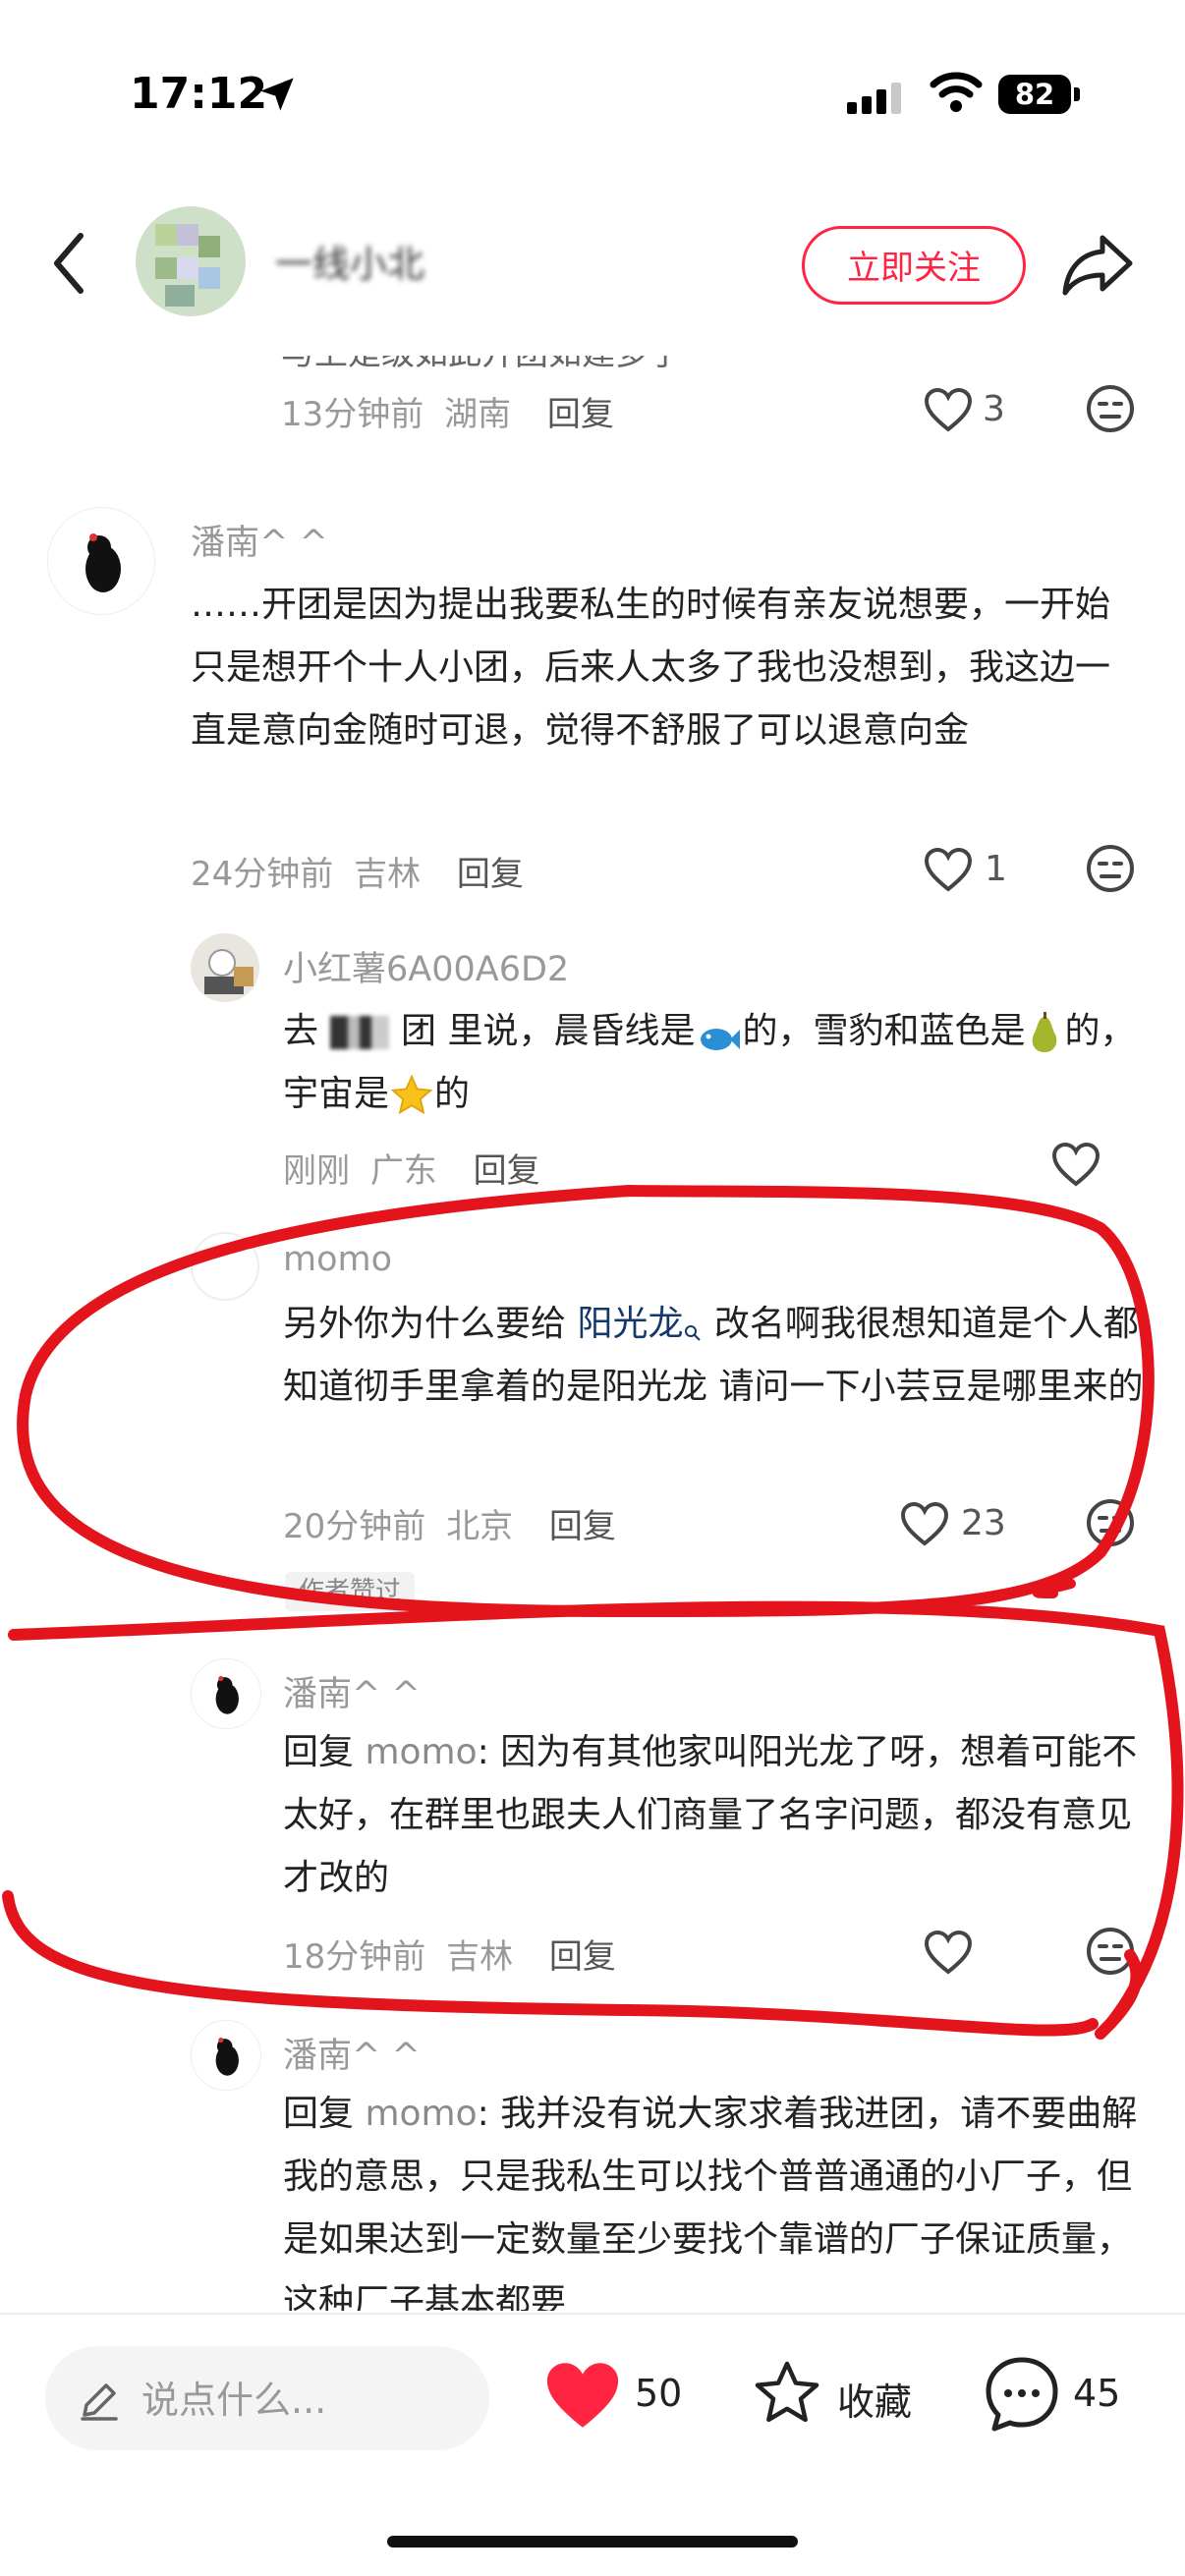 Image resolution: width=1185 pixels, height=2576 pixels. I want to click on comment-bubble-icon, so click(1022, 2394).